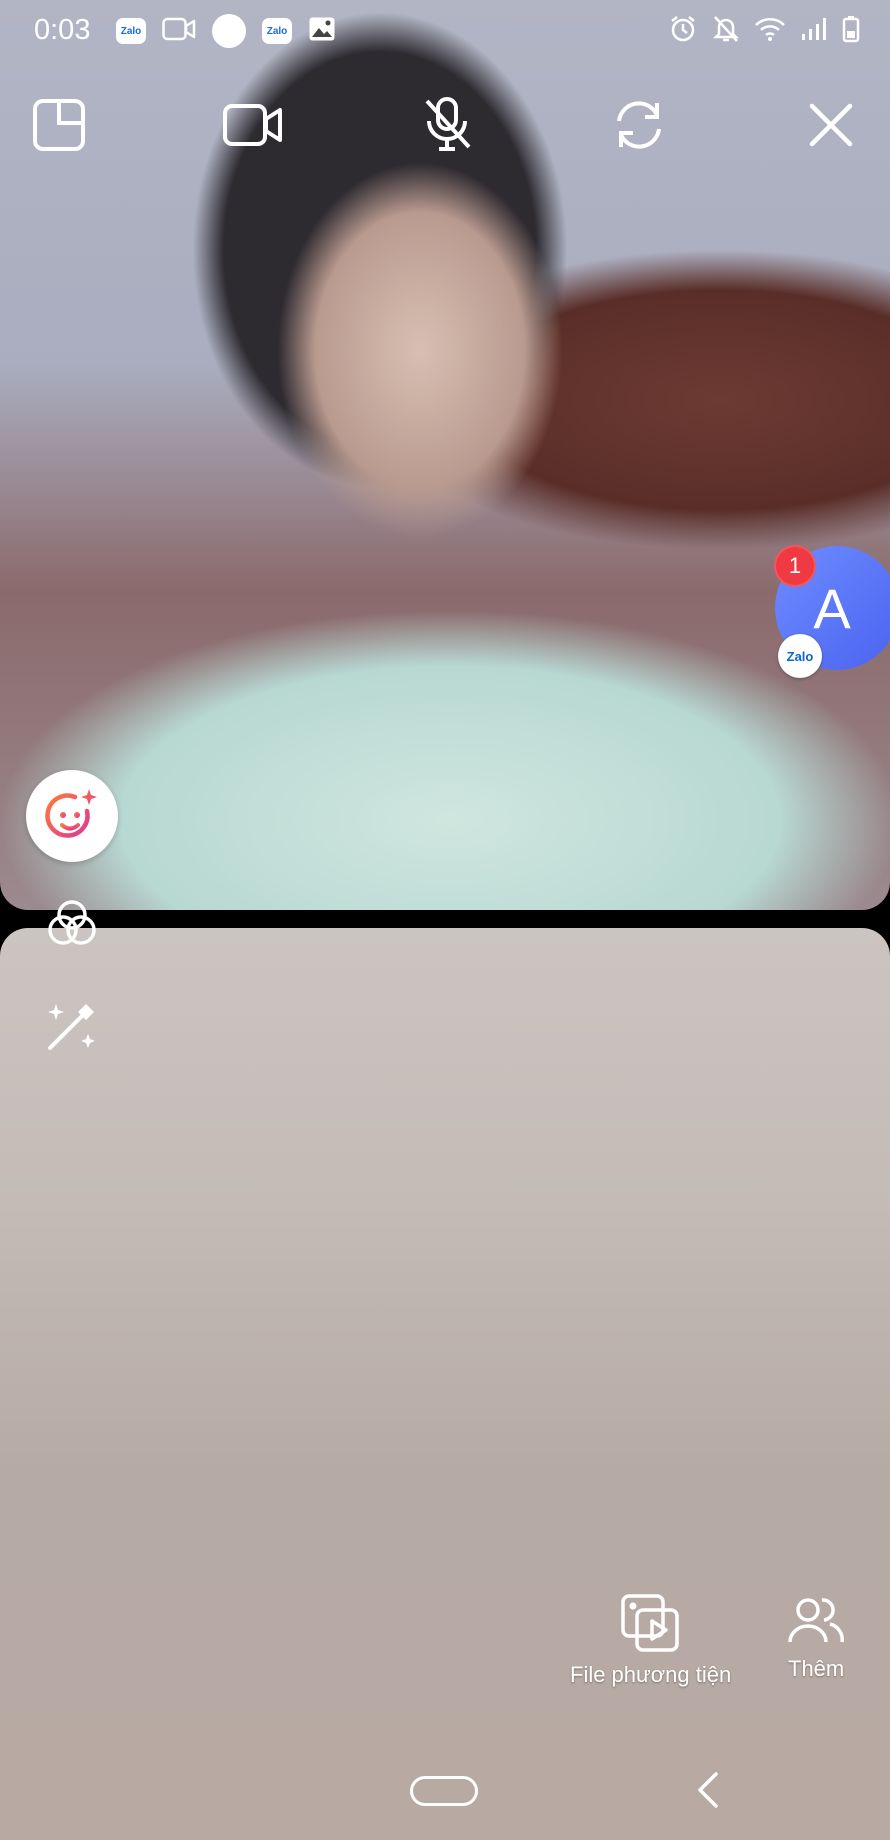  I want to click on mic-toggle-button, so click(447, 125).